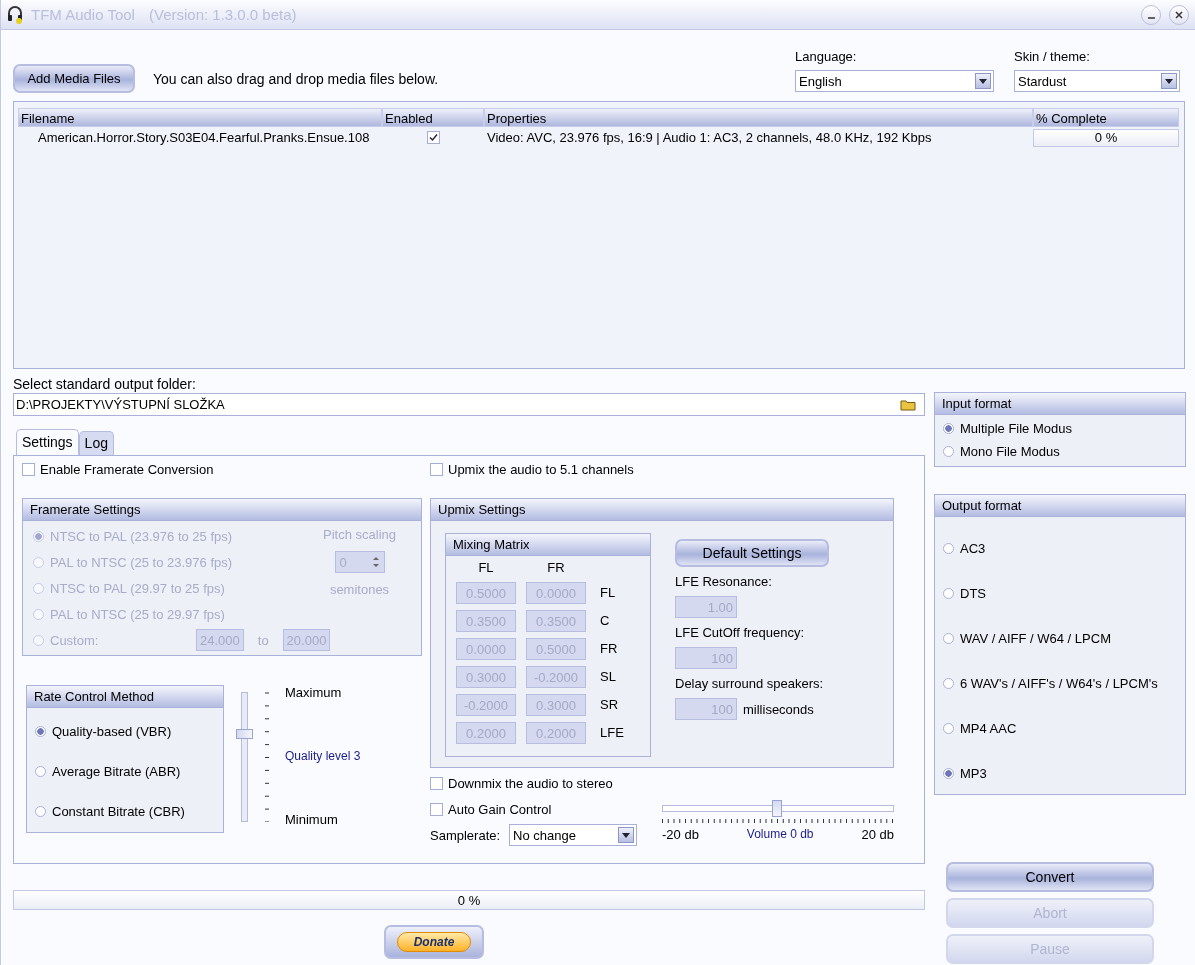  What do you see at coordinates (486, 568) in the screenshot?
I see `column-label: FL` at bounding box center [486, 568].